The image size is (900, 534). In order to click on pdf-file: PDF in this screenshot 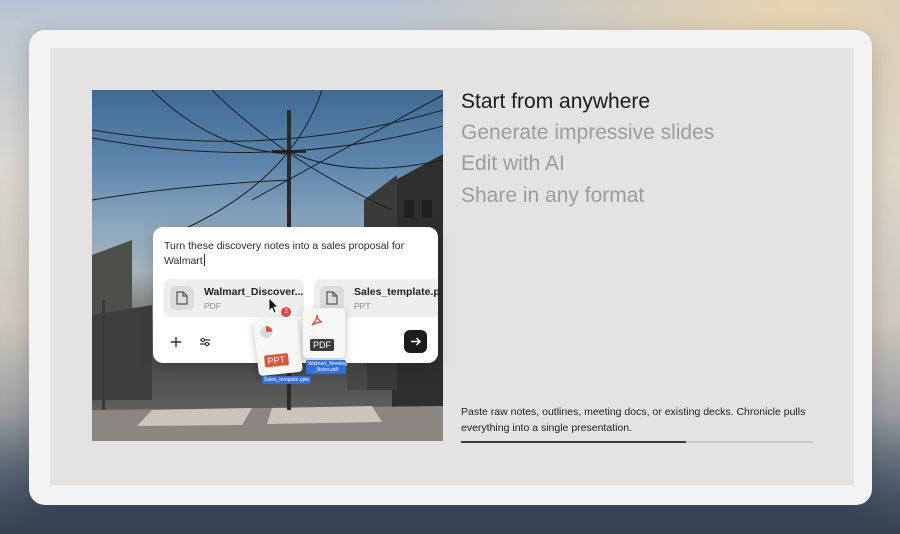, I will do `click(324, 333)`.